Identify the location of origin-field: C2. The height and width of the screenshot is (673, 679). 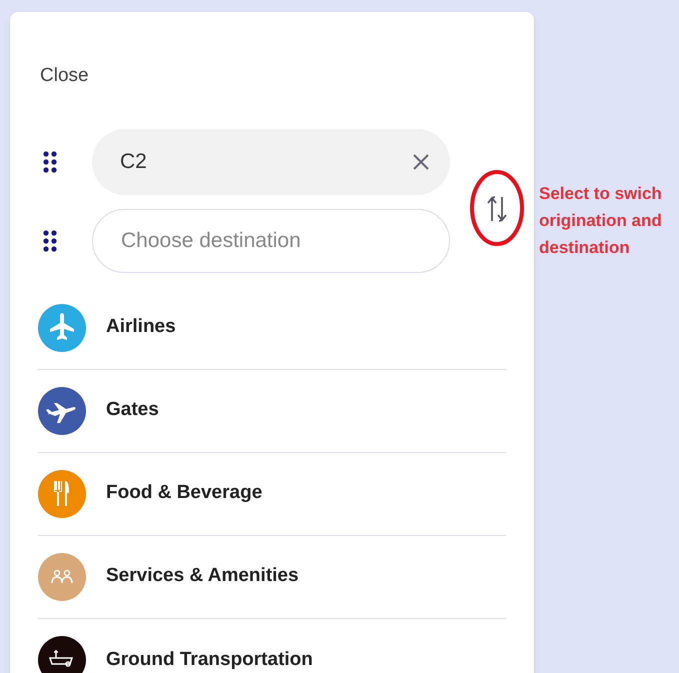
(271, 161).